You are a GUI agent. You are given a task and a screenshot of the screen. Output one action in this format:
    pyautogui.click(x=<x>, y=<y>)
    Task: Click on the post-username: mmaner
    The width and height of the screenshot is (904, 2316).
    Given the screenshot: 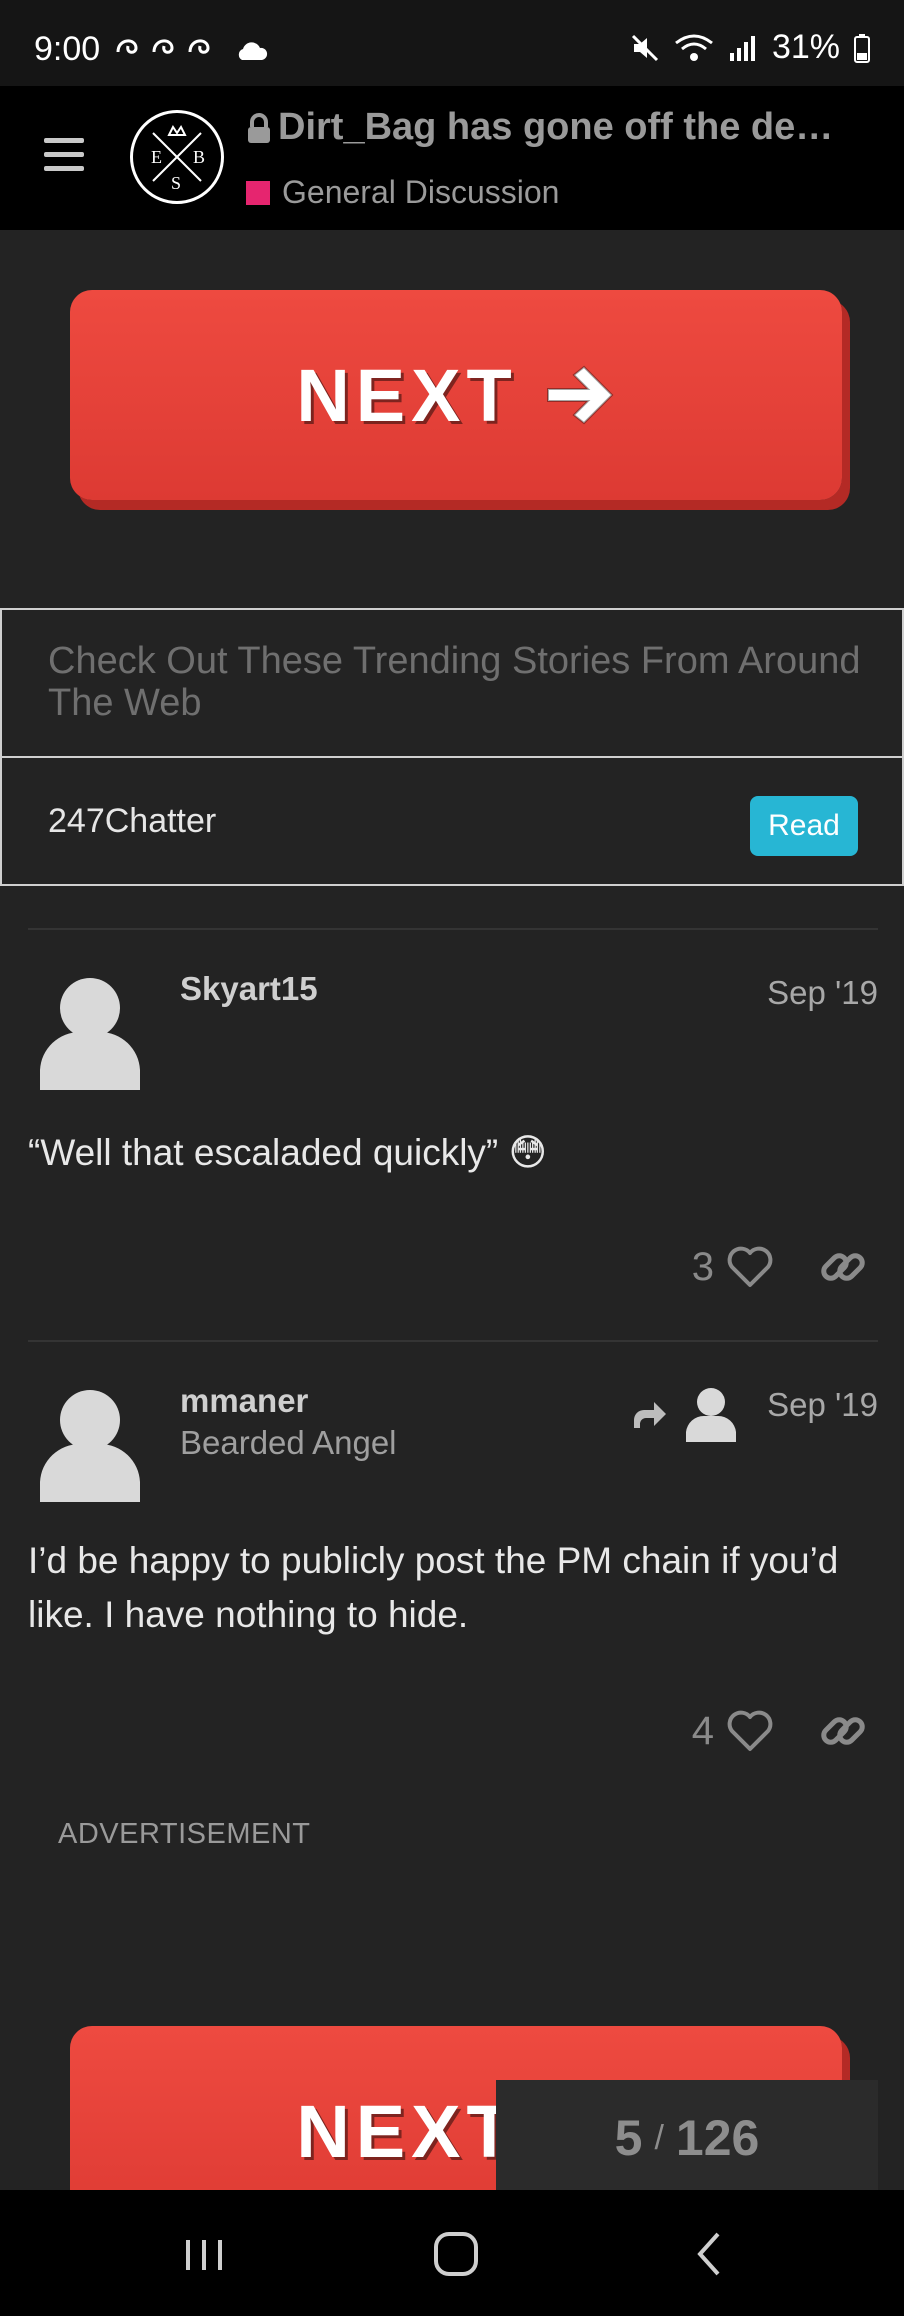 What is the action you would take?
    pyautogui.click(x=244, y=1401)
    